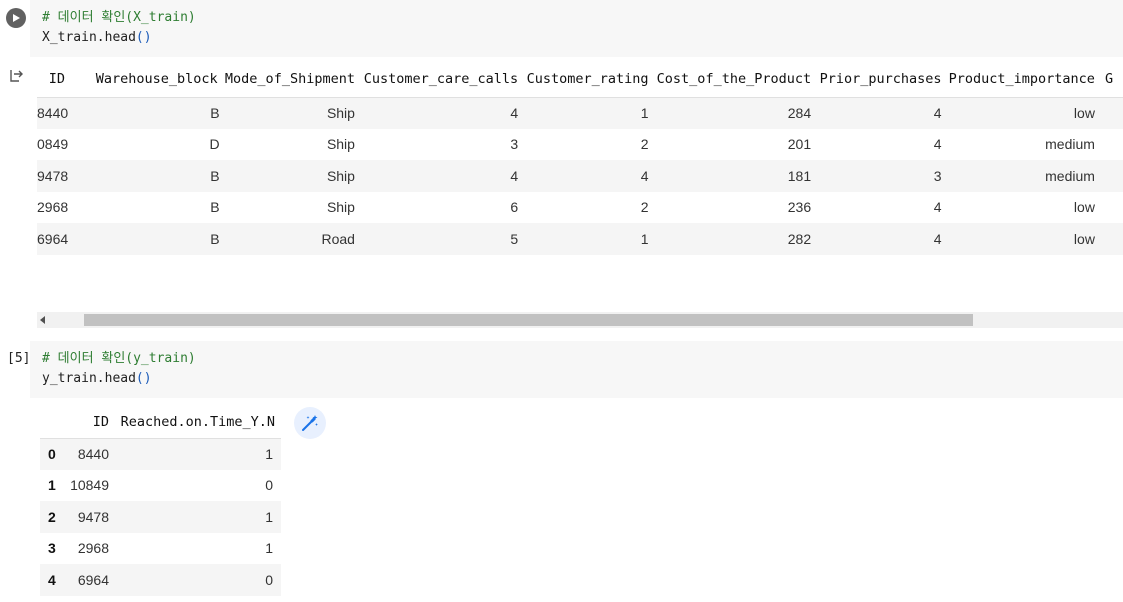 This screenshot has width=1123, height=602. What do you see at coordinates (119, 17) in the screenshot?
I see `code-comment: # 데이터 확인(X_train)` at bounding box center [119, 17].